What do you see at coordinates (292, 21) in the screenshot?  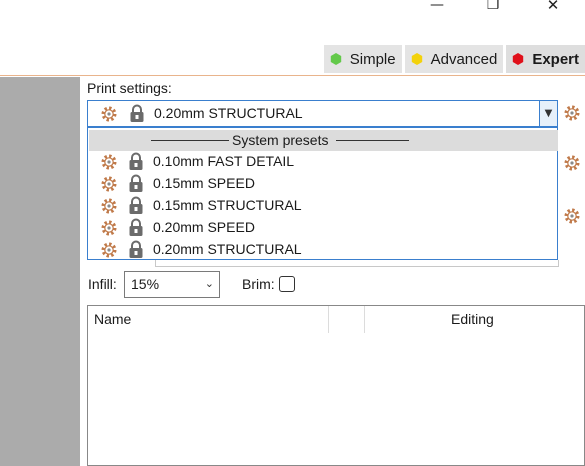 I see `title-bar: — ❐ ✕` at bounding box center [292, 21].